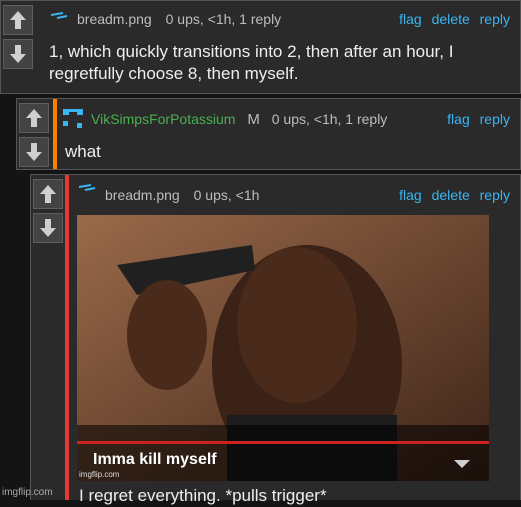 The width and height of the screenshot is (521, 507). I want to click on chevron-down-icon, so click(462, 464).